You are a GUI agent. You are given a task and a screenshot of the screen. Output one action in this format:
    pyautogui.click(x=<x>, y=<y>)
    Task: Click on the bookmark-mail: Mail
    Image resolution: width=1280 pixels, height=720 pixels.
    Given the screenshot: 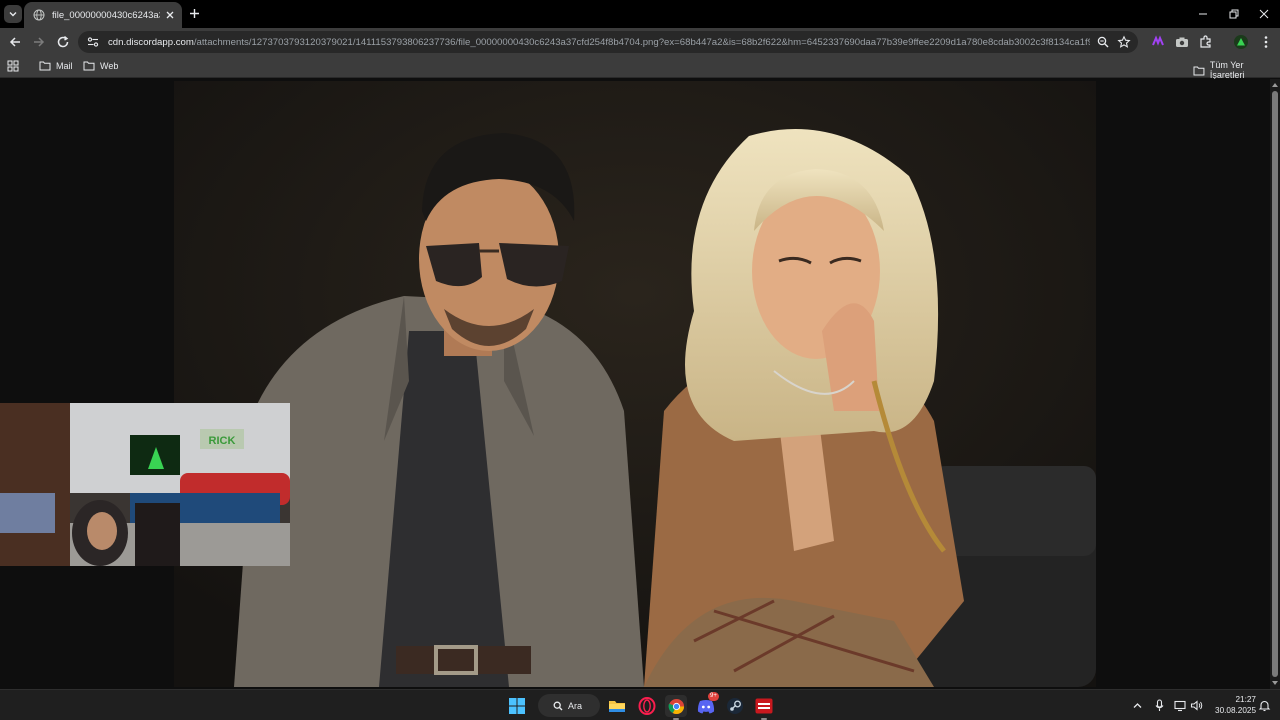 What is the action you would take?
    pyautogui.click(x=56, y=65)
    